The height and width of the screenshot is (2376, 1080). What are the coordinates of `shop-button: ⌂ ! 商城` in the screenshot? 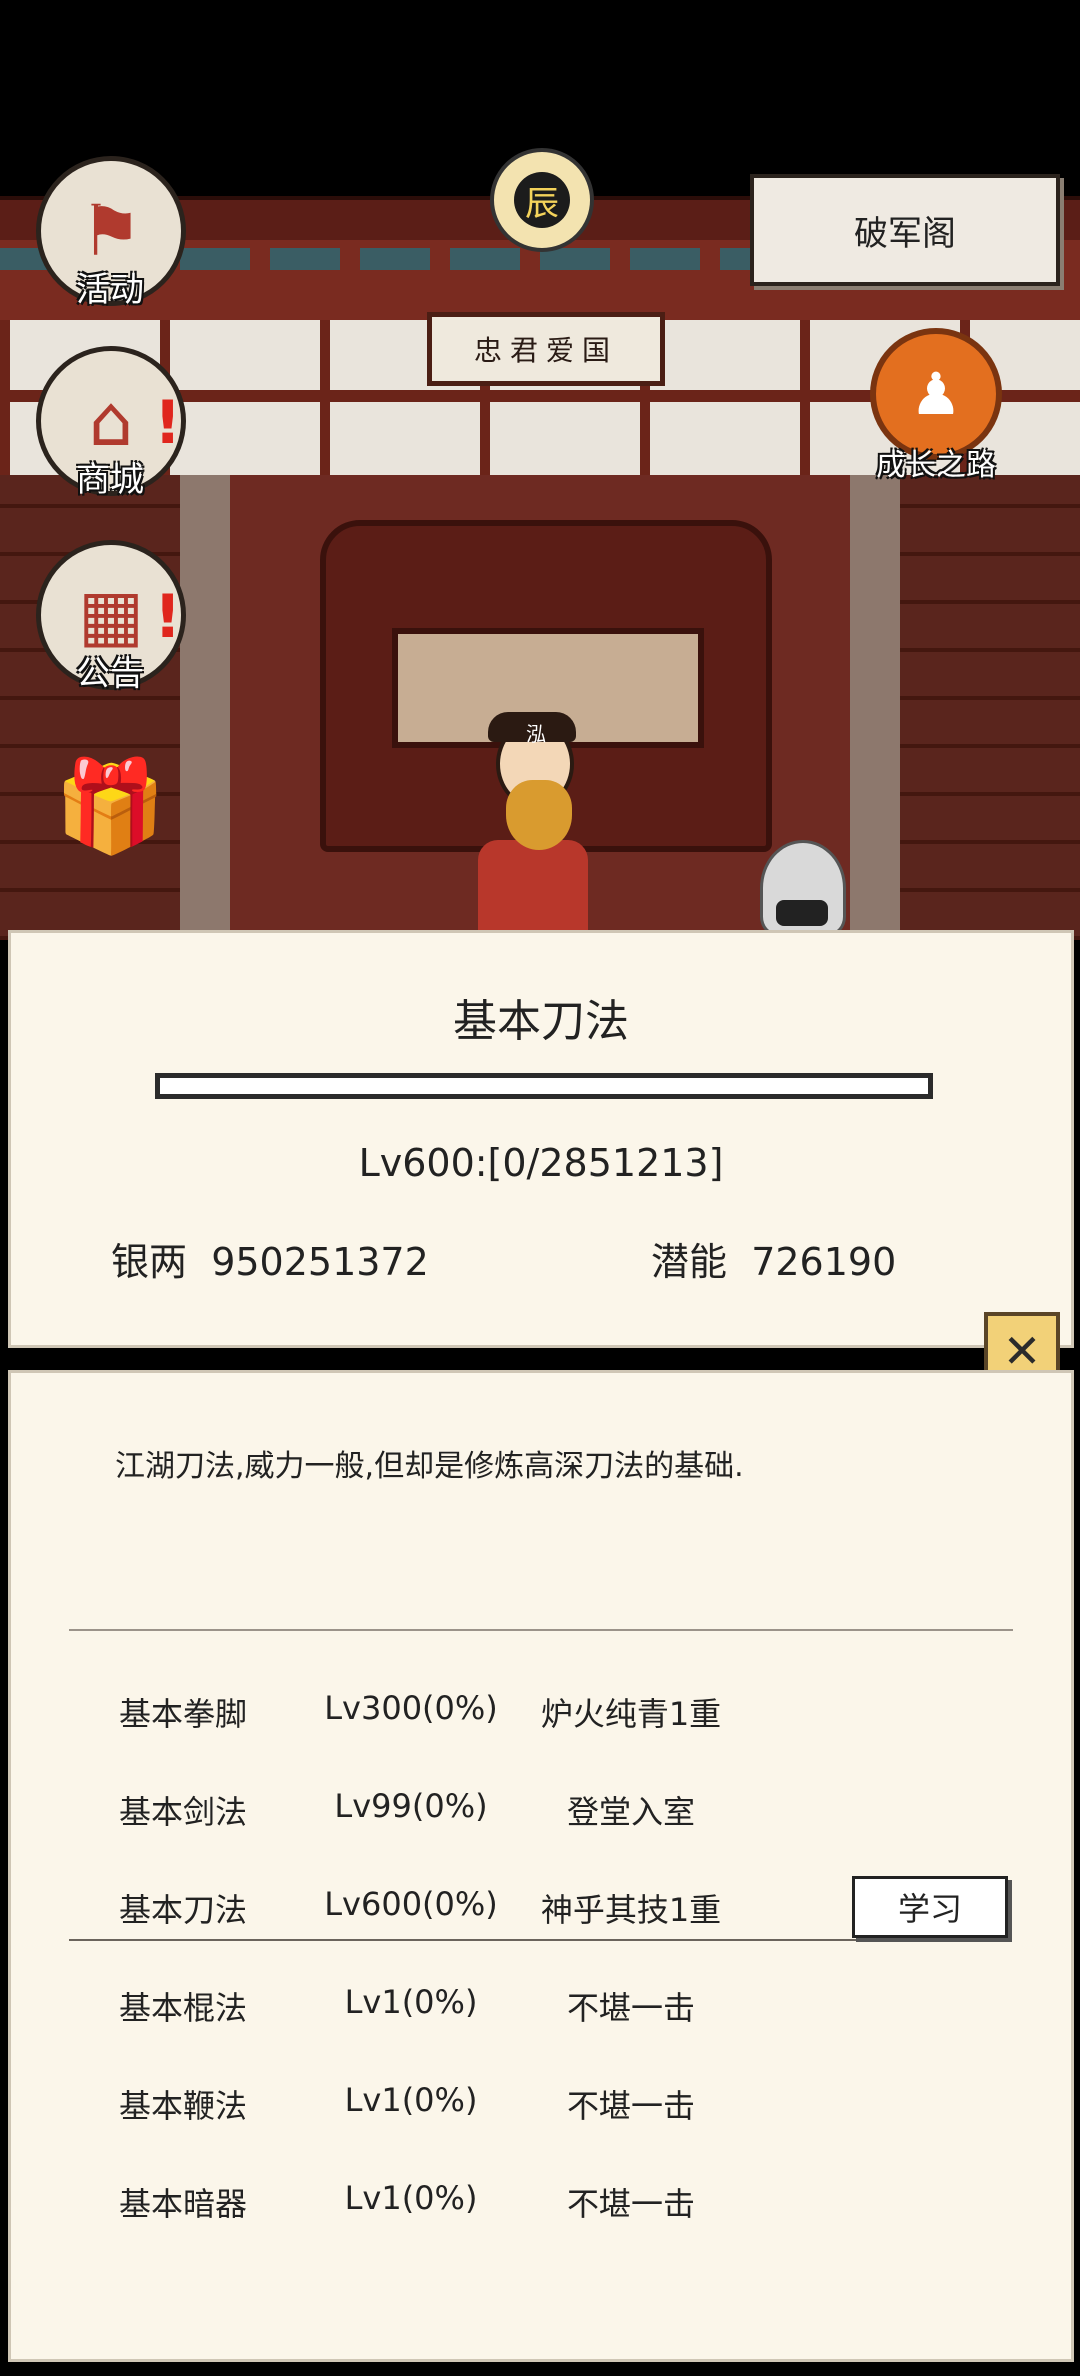 It's located at (111, 423).